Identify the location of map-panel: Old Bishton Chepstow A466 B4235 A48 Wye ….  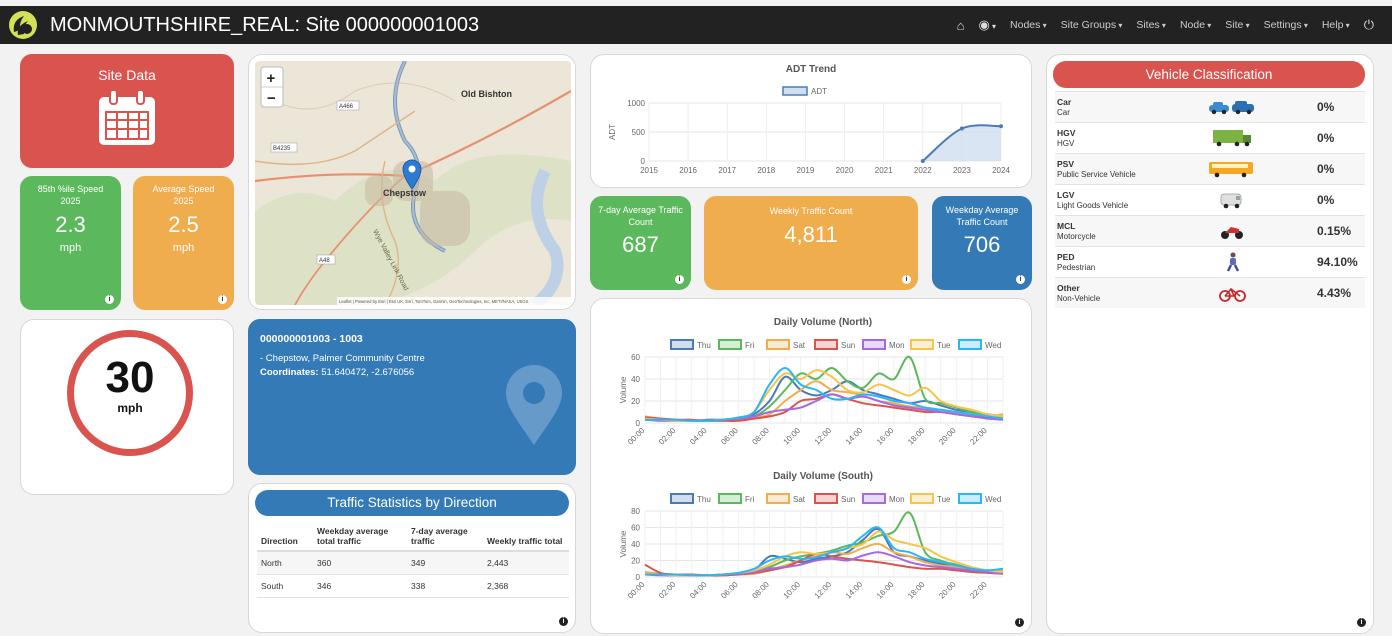
(412, 182).